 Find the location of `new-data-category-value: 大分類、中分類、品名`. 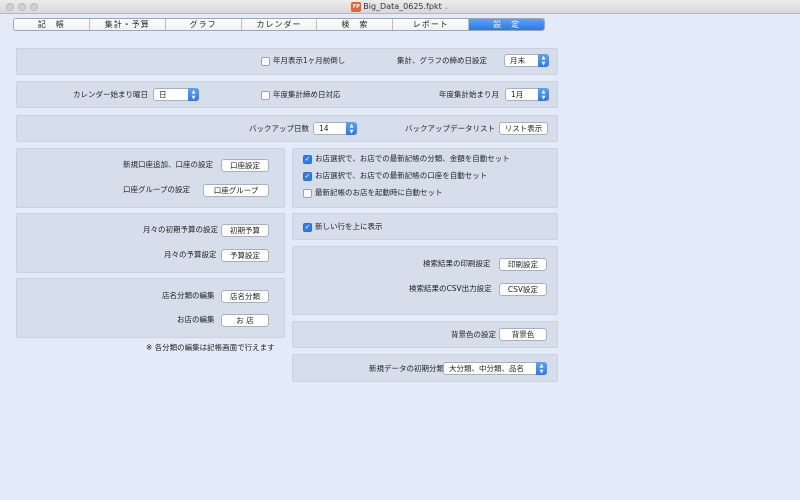

new-data-category-value: 大分類、中分類、品名 is located at coordinates (486, 368).